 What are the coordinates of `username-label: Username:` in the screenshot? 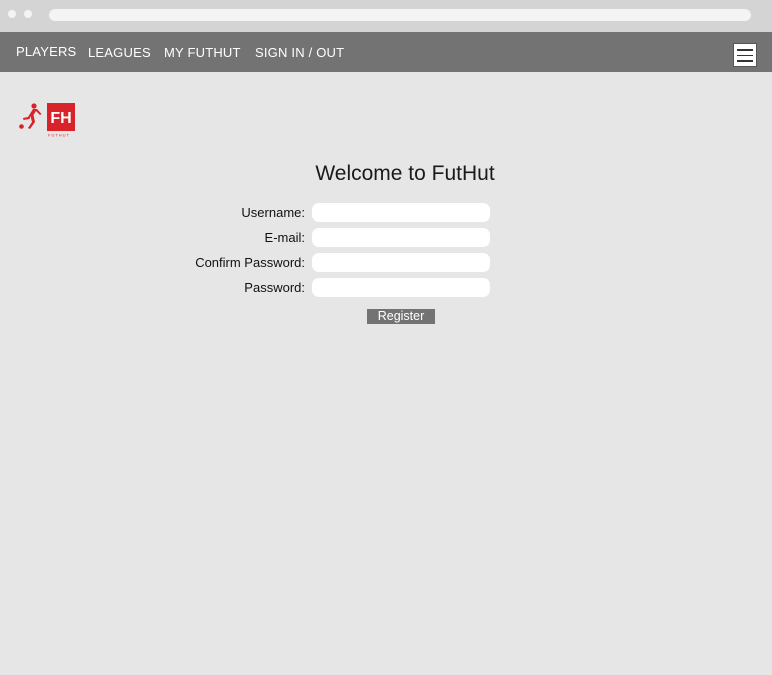 It's located at (273, 212).